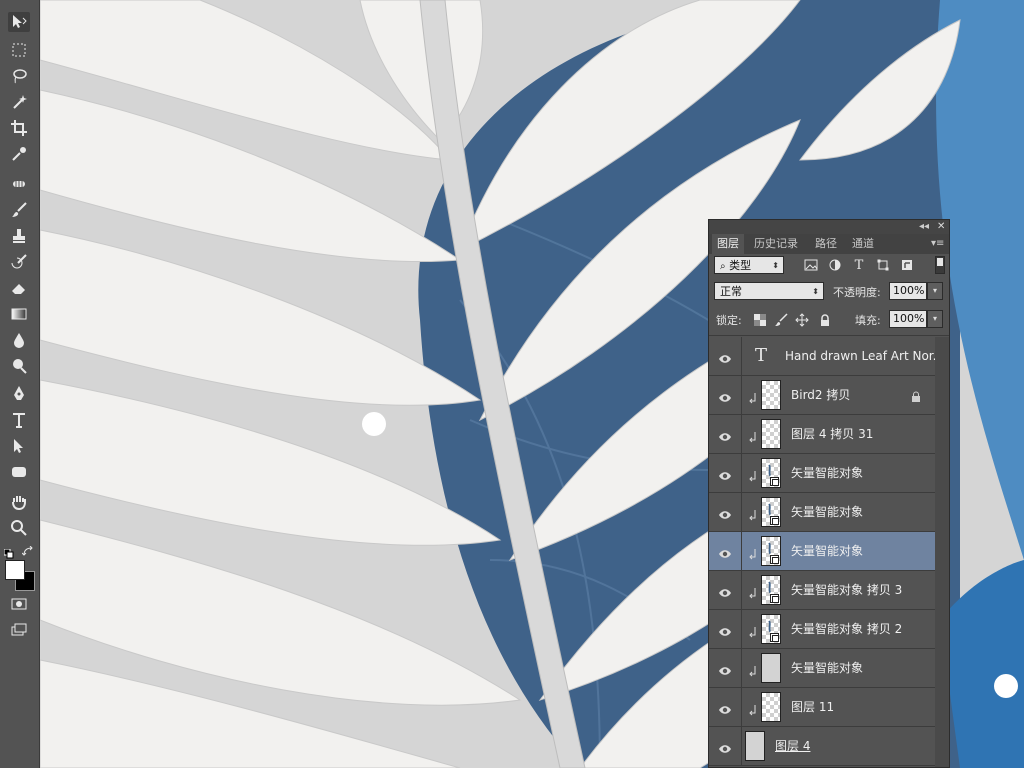 This screenshot has height=768, width=1024. What do you see at coordinates (19, 528) in the screenshot?
I see `zoom-tool-icon` at bounding box center [19, 528].